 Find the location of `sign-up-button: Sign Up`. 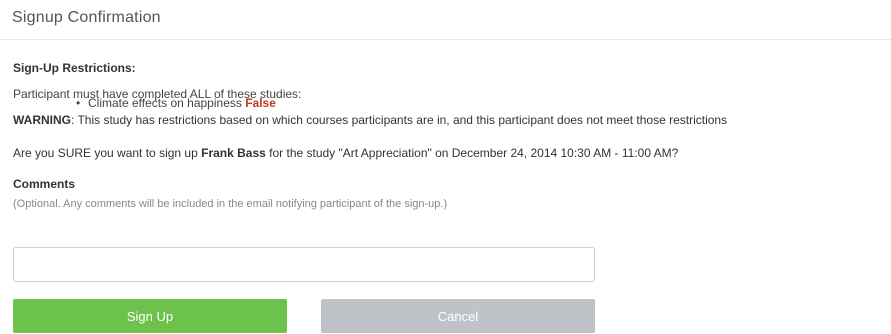

sign-up-button: Sign Up is located at coordinates (150, 316).